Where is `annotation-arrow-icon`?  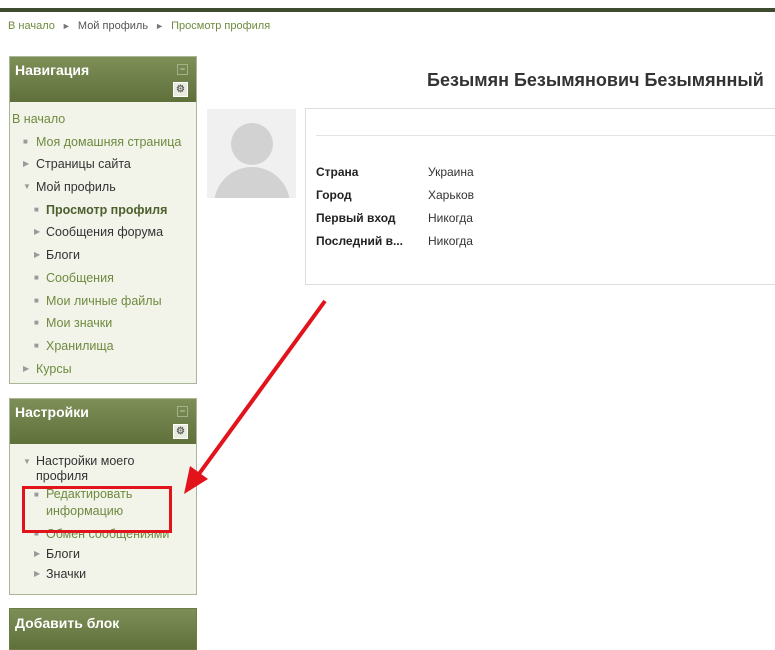
annotation-arrow-icon is located at coordinates (255, 396).